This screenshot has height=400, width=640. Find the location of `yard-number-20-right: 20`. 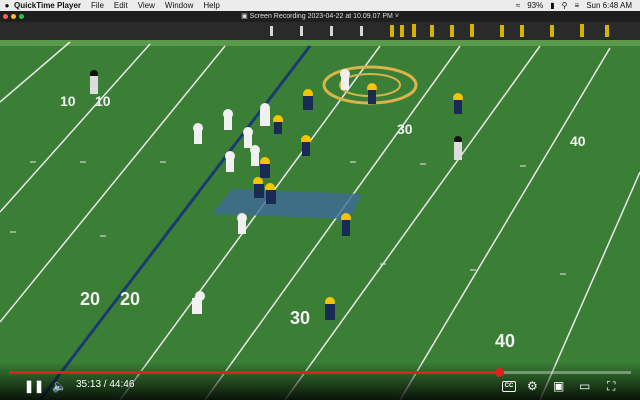

yard-number-20-right: 20 is located at coordinates (130, 299).